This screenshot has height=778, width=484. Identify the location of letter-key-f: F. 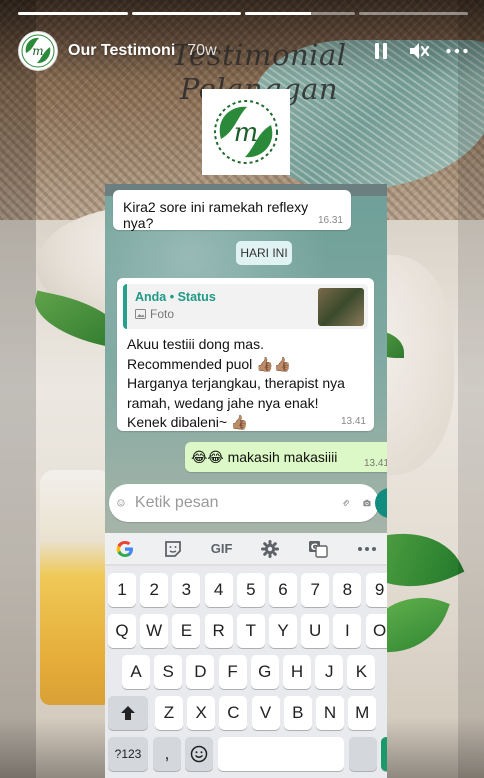
(232, 672).